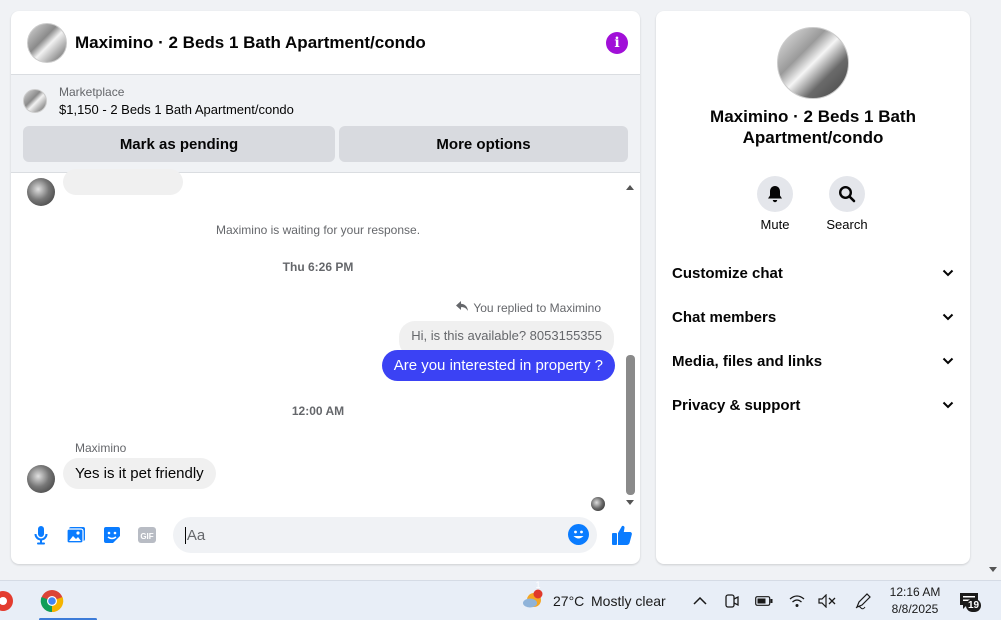 Image resolution: width=1001 pixels, height=620 pixels. I want to click on weather-icon, so click(533, 600).